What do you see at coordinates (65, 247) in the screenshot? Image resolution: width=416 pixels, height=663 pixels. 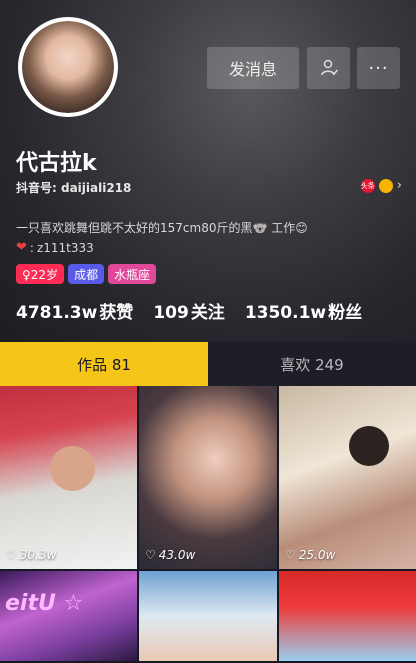 I see `bio-contact: z111t333` at bounding box center [65, 247].